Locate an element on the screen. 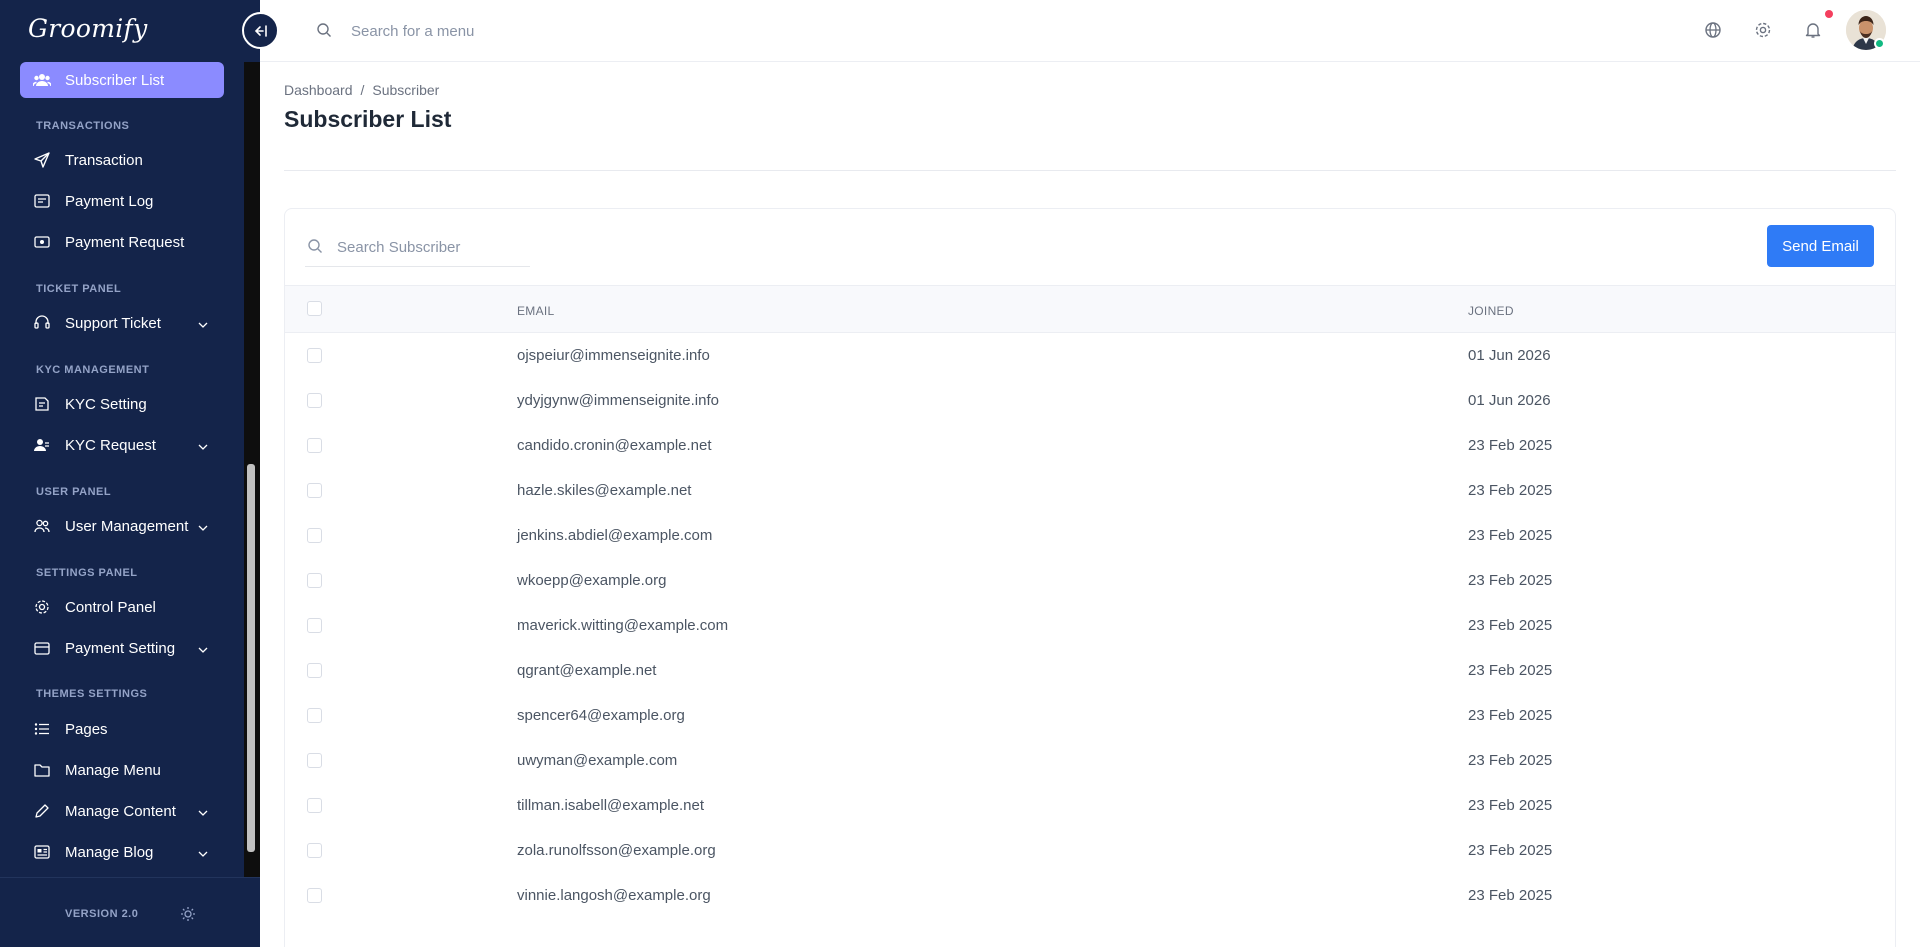 This screenshot has width=1920, height=947. row-joined: 01 Jun 2026 is located at coordinates (1509, 400).